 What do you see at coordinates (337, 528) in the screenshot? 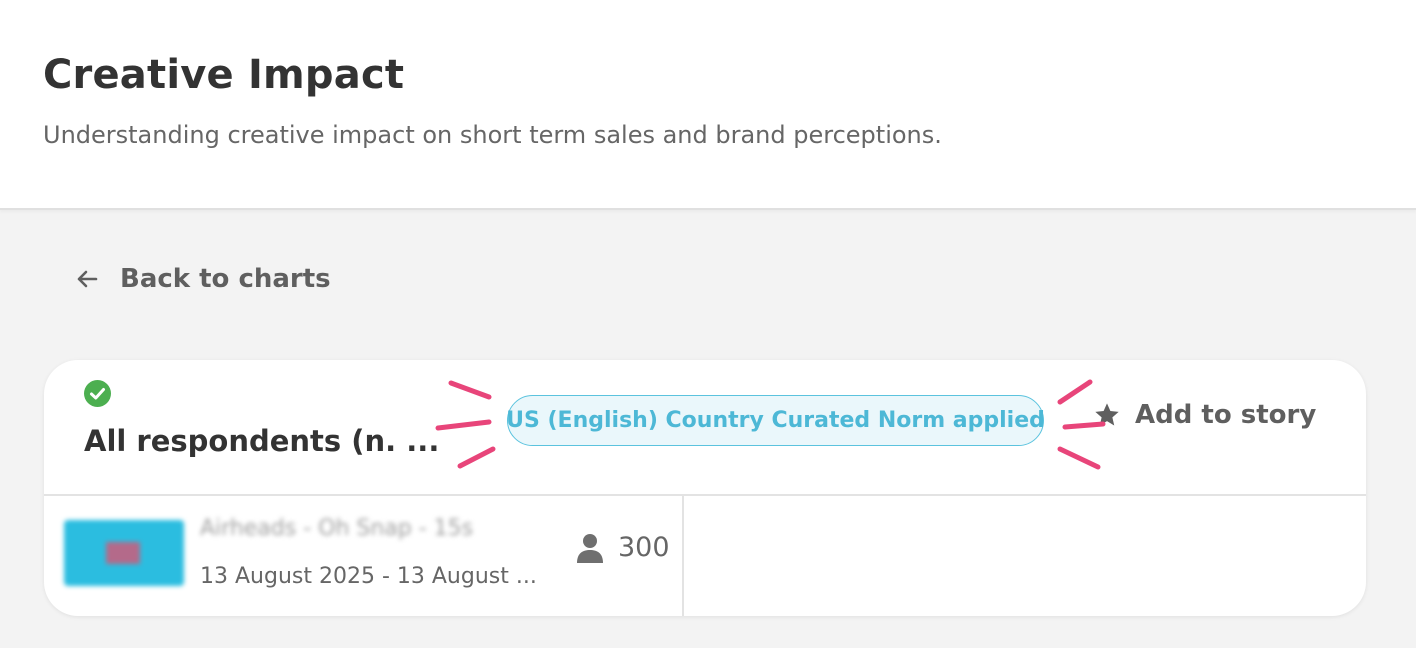
I see `creative-name: Airheads - Oh Snap - 15s` at bounding box center [337, 528].